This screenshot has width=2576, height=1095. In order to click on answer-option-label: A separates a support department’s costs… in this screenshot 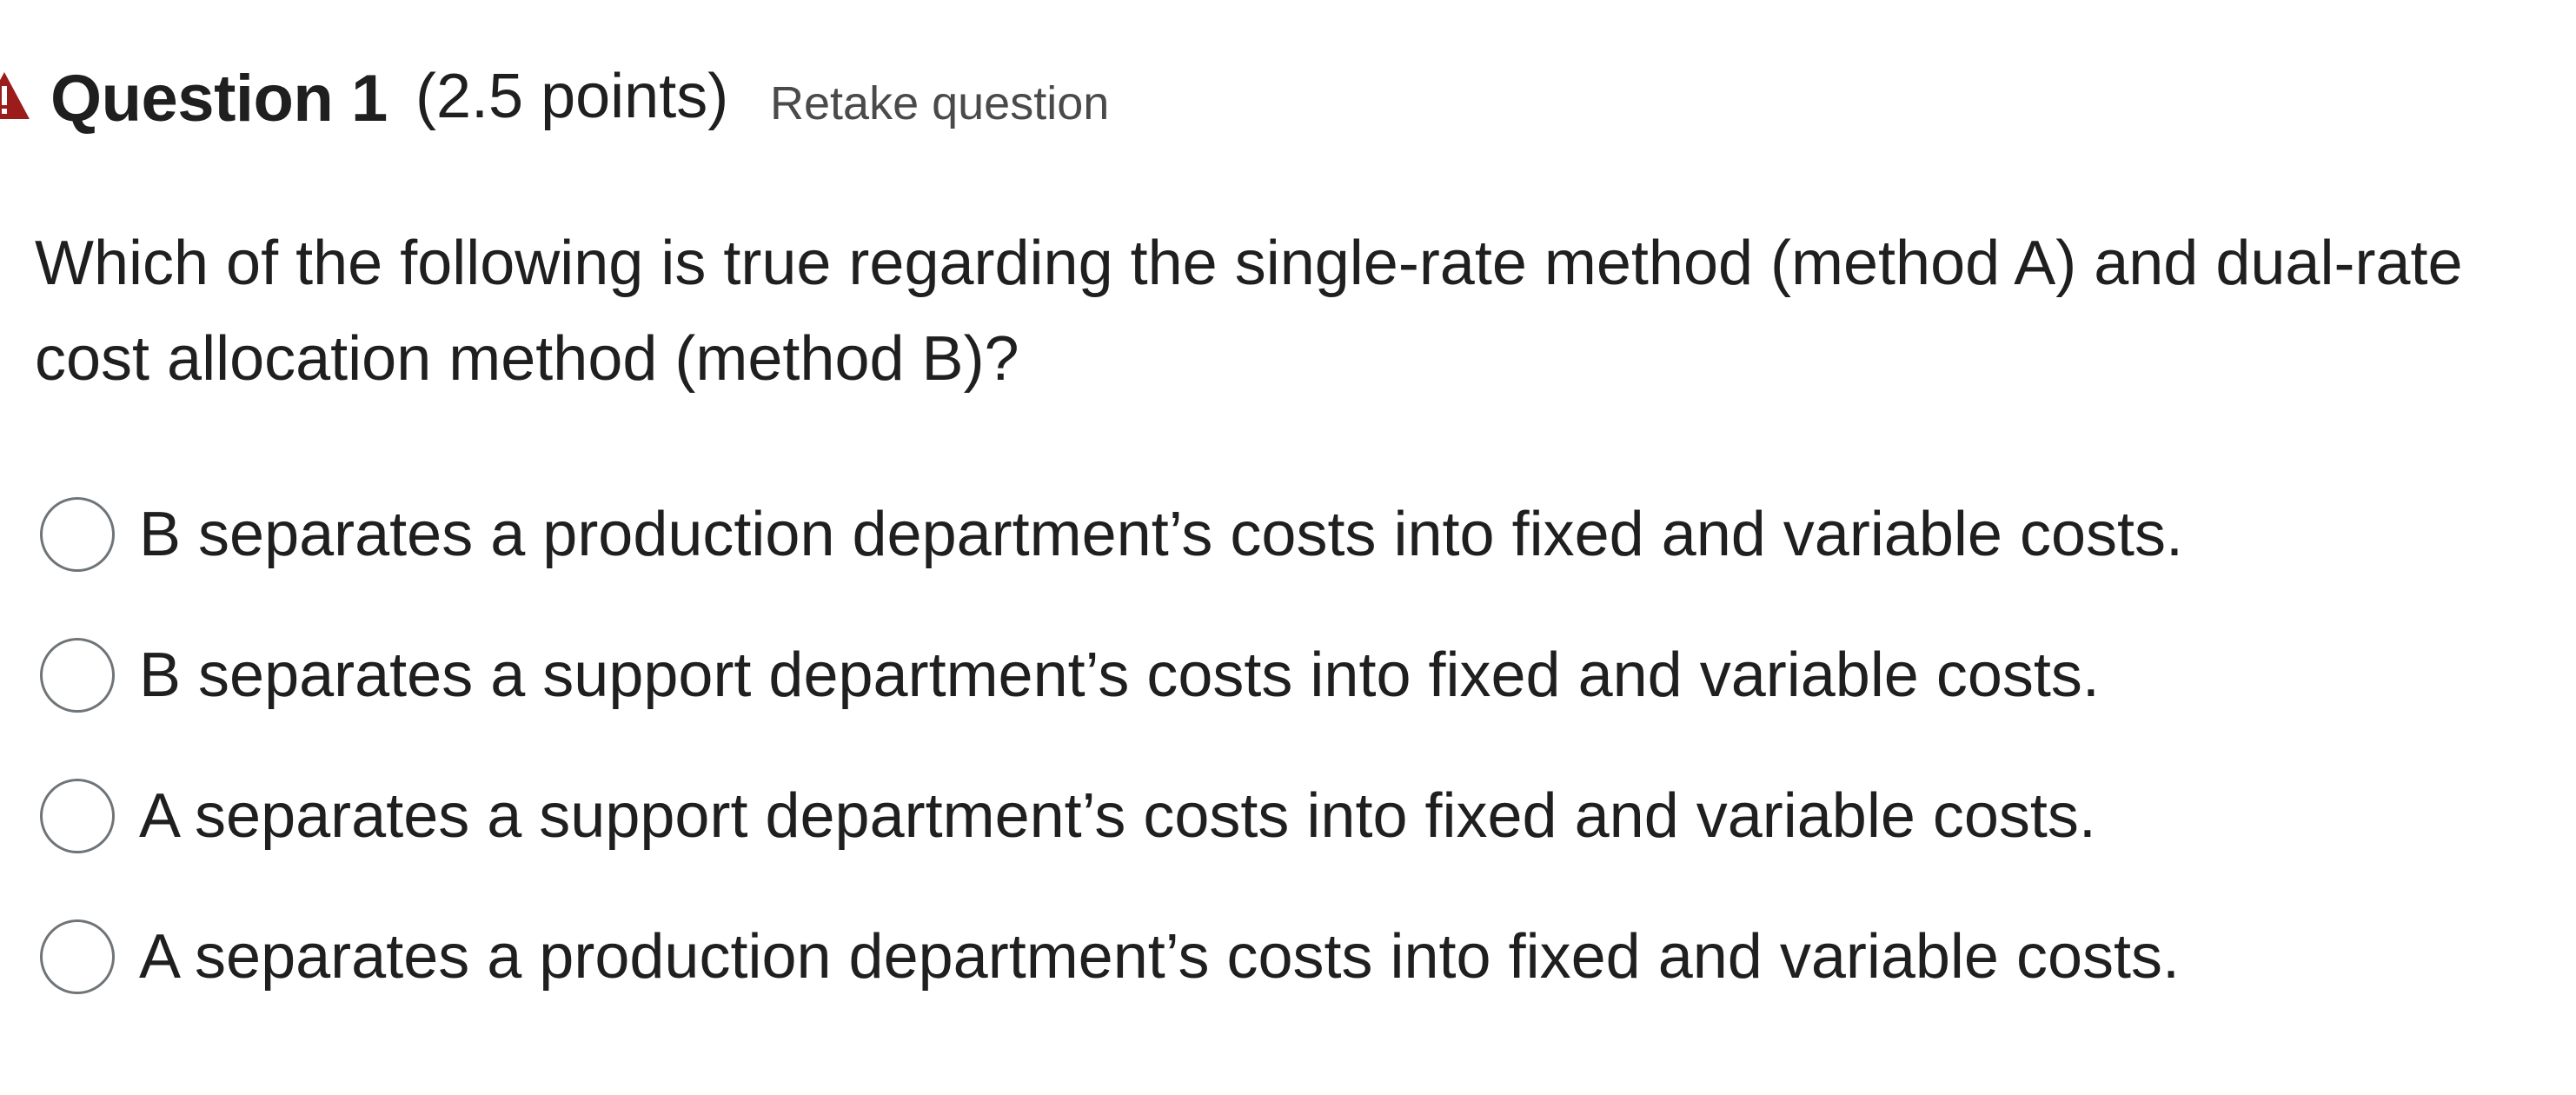, I will do `click(1117, 816)`.